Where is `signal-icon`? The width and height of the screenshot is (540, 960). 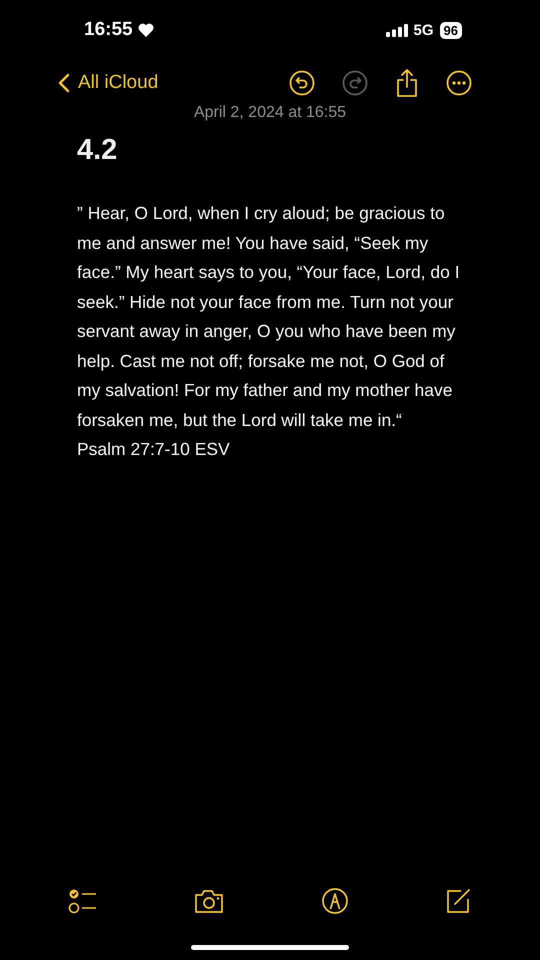 signal-icon is located at coordinates (397, 30).